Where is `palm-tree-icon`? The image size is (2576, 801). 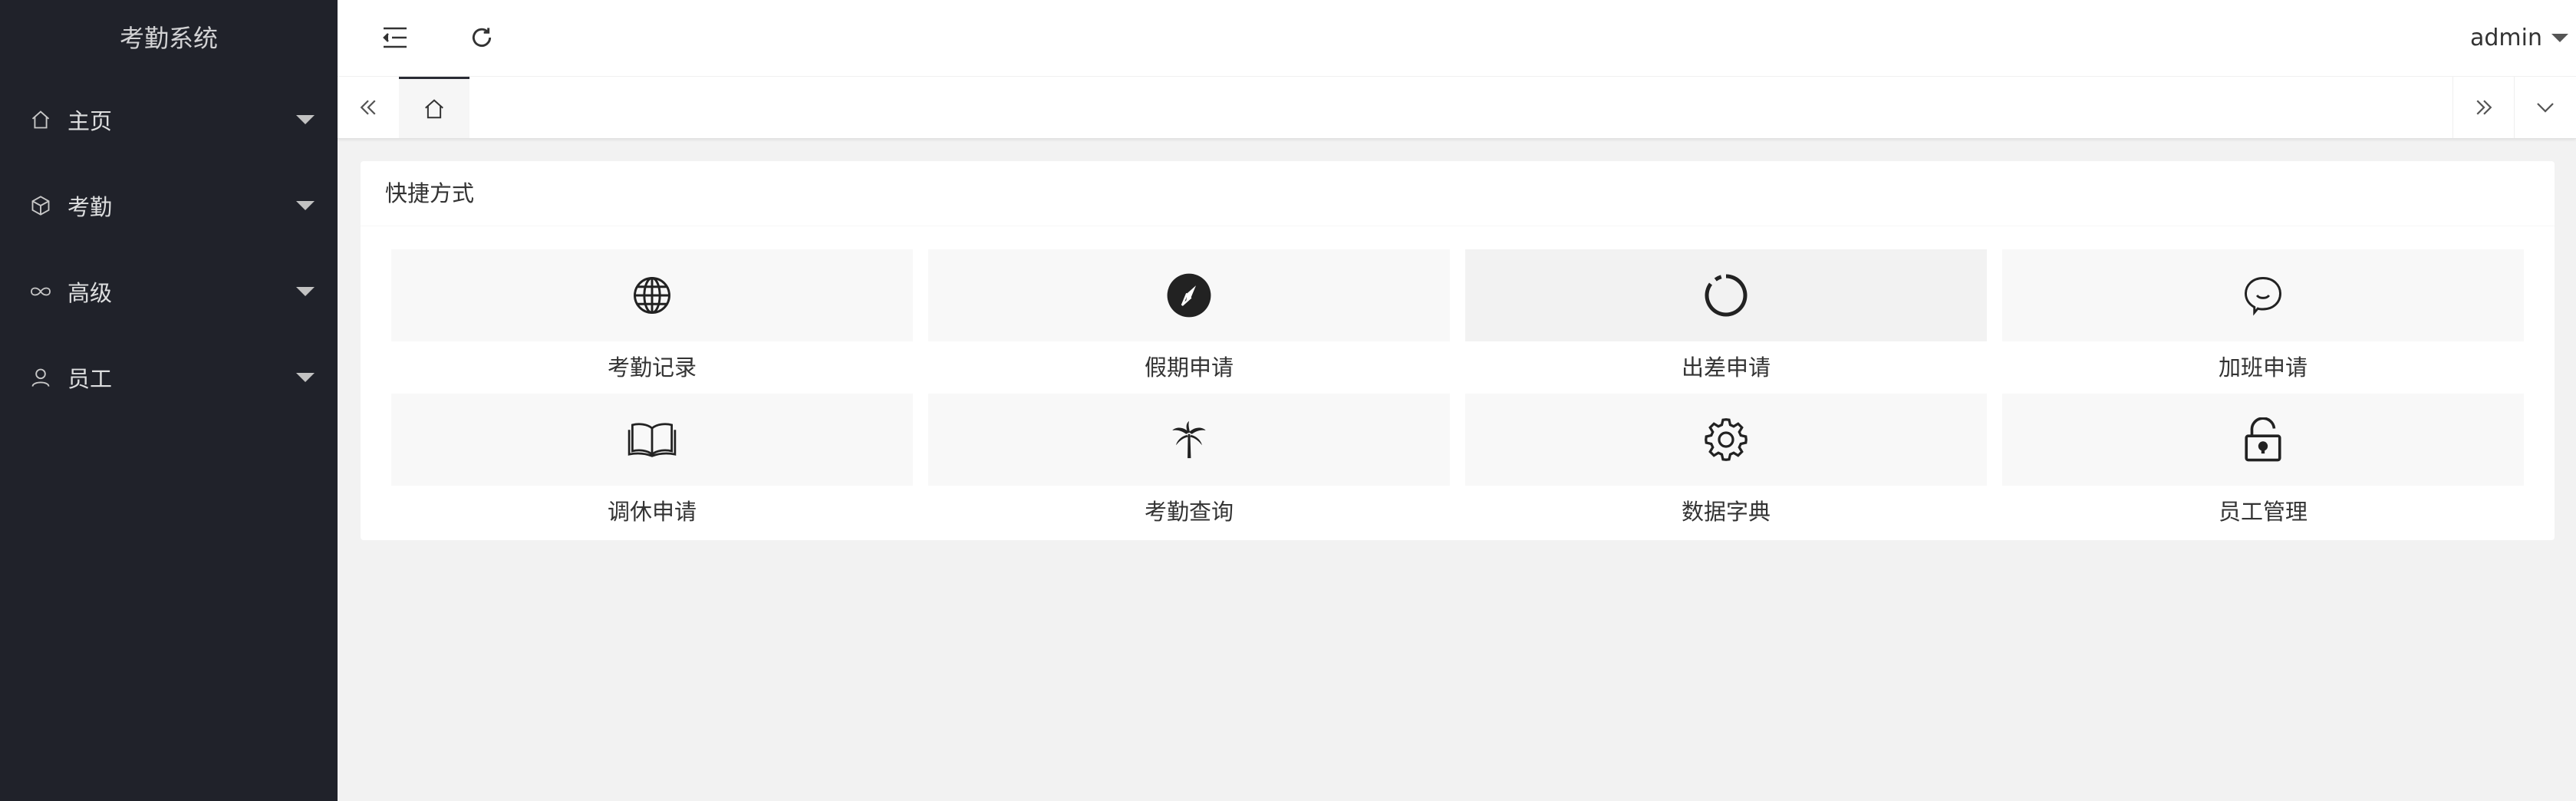 palm-tree-icon is located at coordinates (1189, 440).